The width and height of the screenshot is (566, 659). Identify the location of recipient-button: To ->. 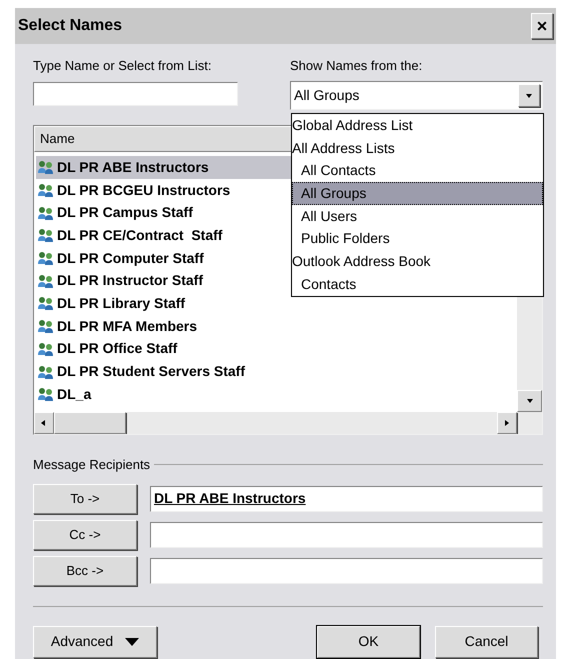
(85, 499).